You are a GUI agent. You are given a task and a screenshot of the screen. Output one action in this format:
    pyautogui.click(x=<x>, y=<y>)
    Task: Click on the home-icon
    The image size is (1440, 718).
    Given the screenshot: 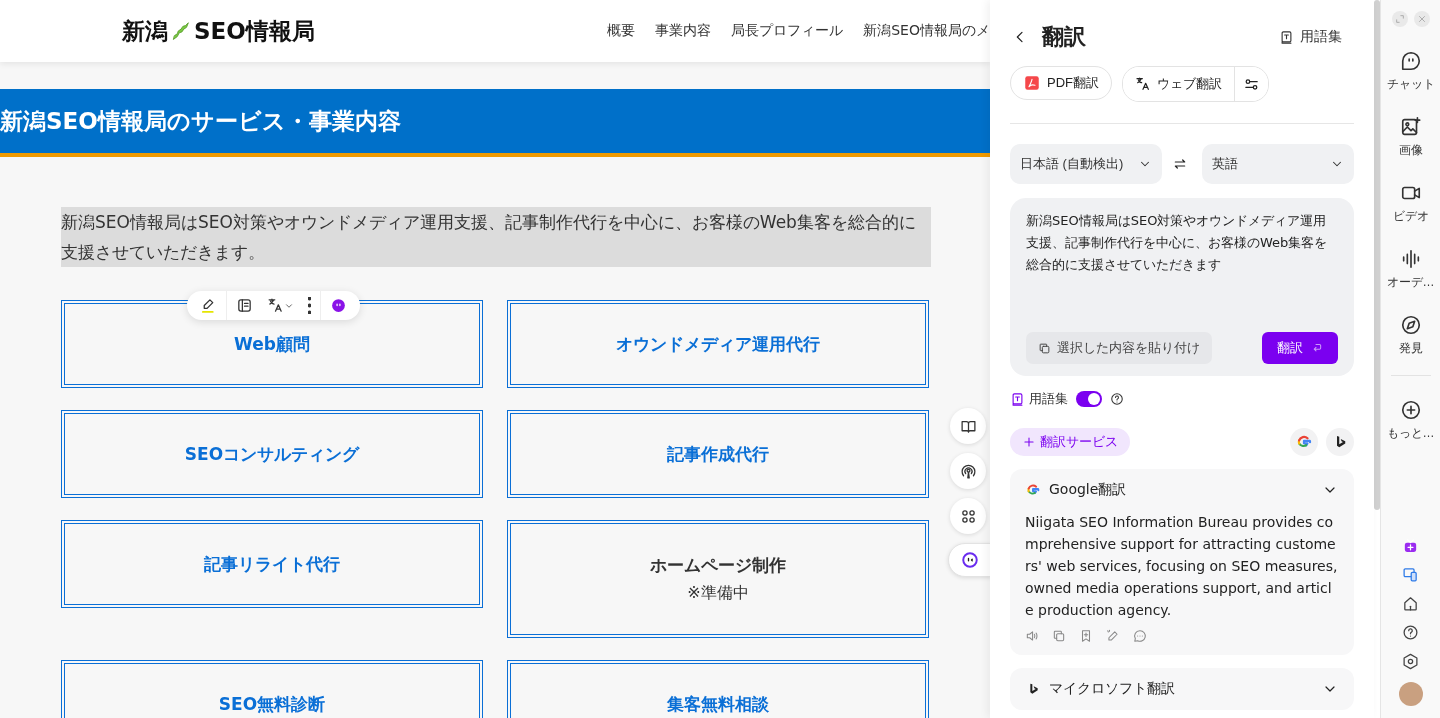 What is the action you would take?
    pyautogui.click(x=1410, y=603)
    